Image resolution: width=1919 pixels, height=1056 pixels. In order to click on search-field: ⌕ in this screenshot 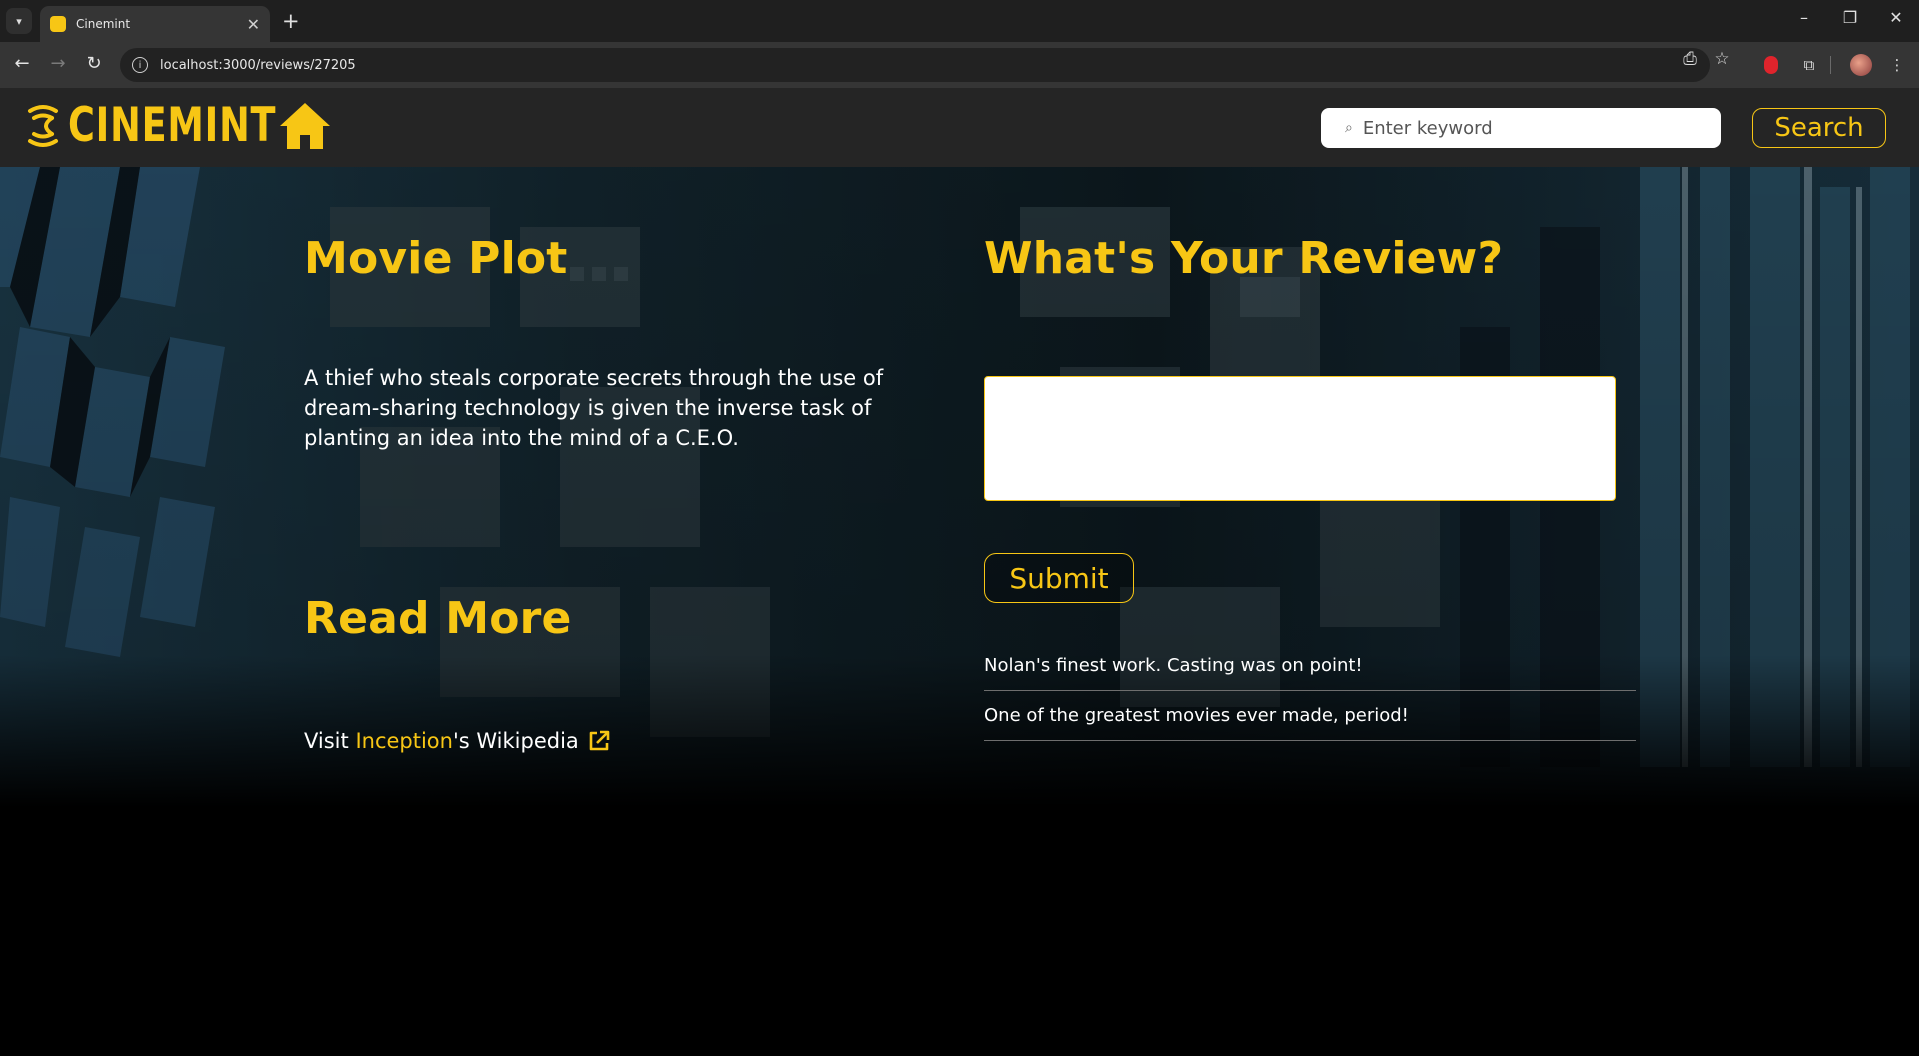, I will do `click(1521, 128)`.